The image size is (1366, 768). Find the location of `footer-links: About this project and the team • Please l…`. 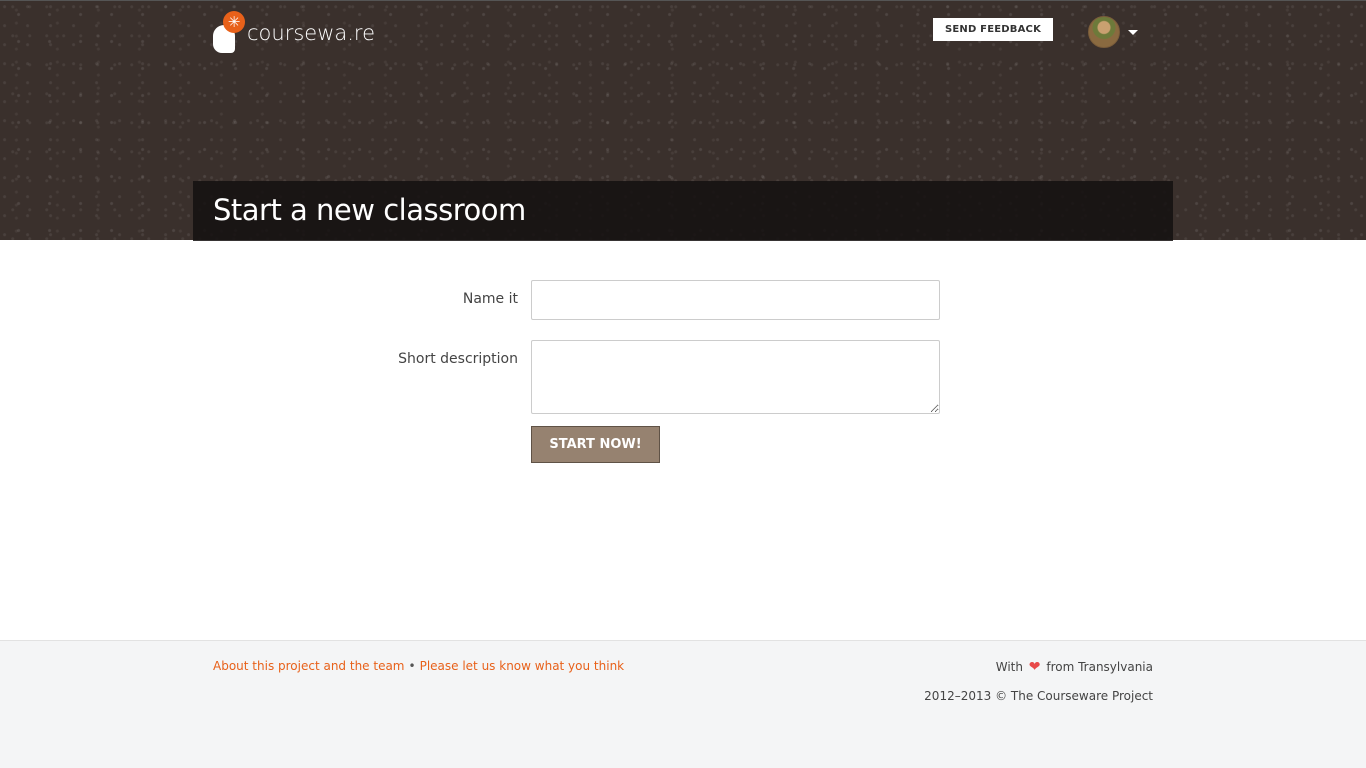

footer-links: About this project and the team • Please l… is located at coordinates (418, 666).